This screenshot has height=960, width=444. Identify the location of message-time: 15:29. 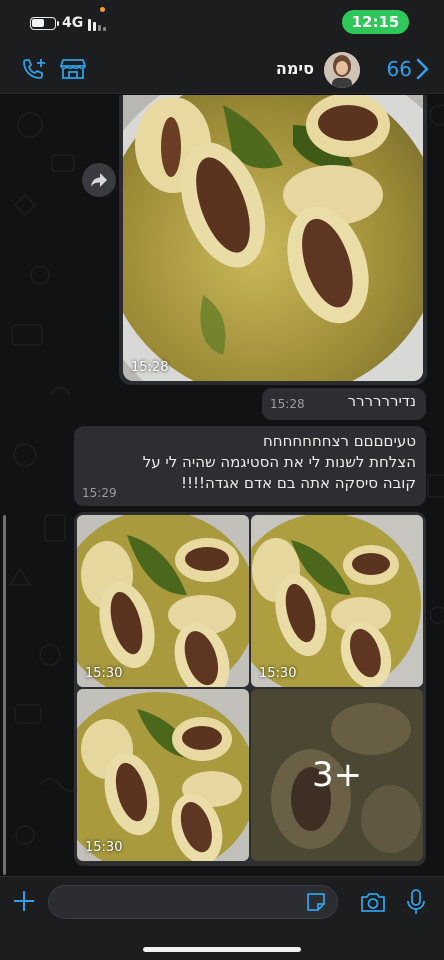
(99, 493).